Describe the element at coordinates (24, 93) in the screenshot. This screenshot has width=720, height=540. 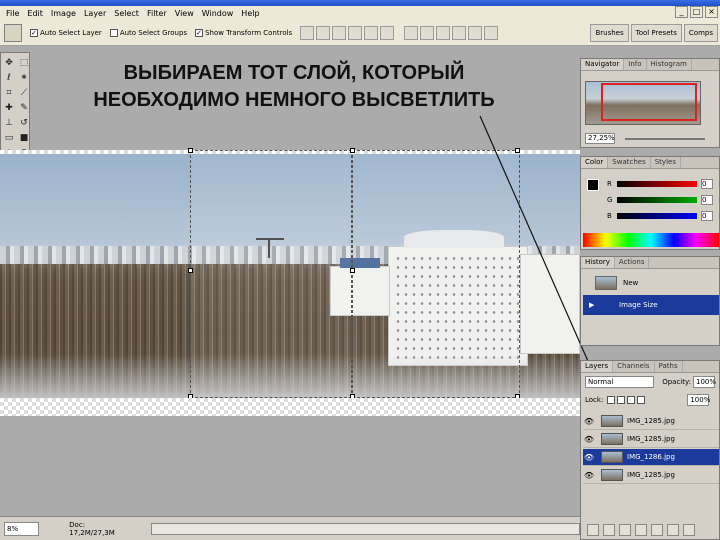
I see `slice-tool-icon: ⟋` at that location.